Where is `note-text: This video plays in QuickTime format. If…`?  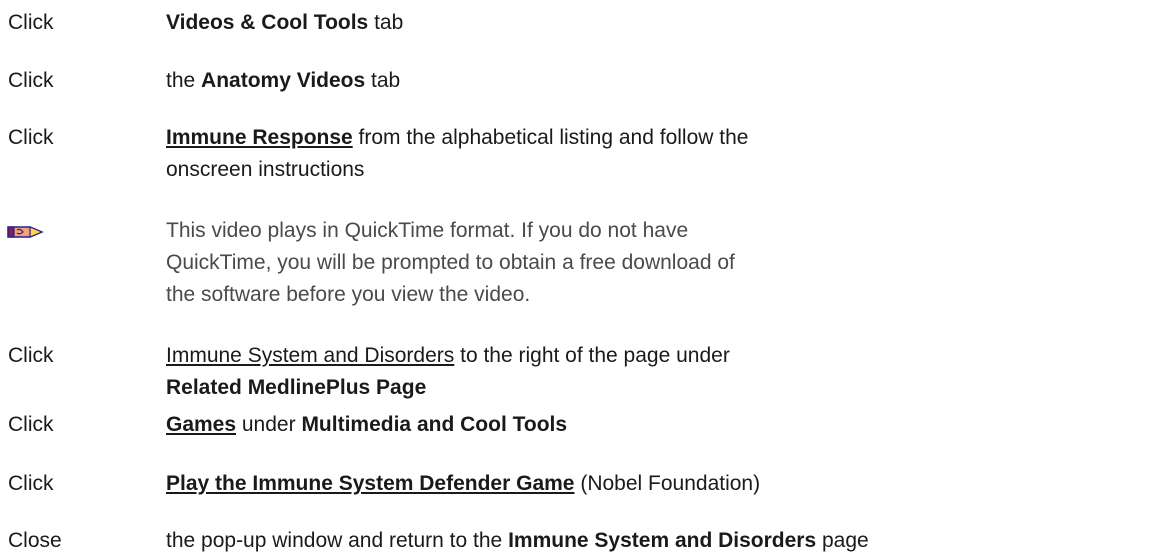
note-text: This video plays in QuickTime format. If… is located at coordinates (450, 262).